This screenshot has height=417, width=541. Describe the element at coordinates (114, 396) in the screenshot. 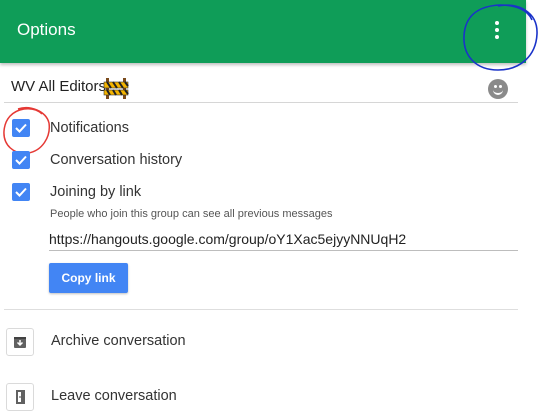

I see `leave-conversation-label: Leave conversation` at that location.